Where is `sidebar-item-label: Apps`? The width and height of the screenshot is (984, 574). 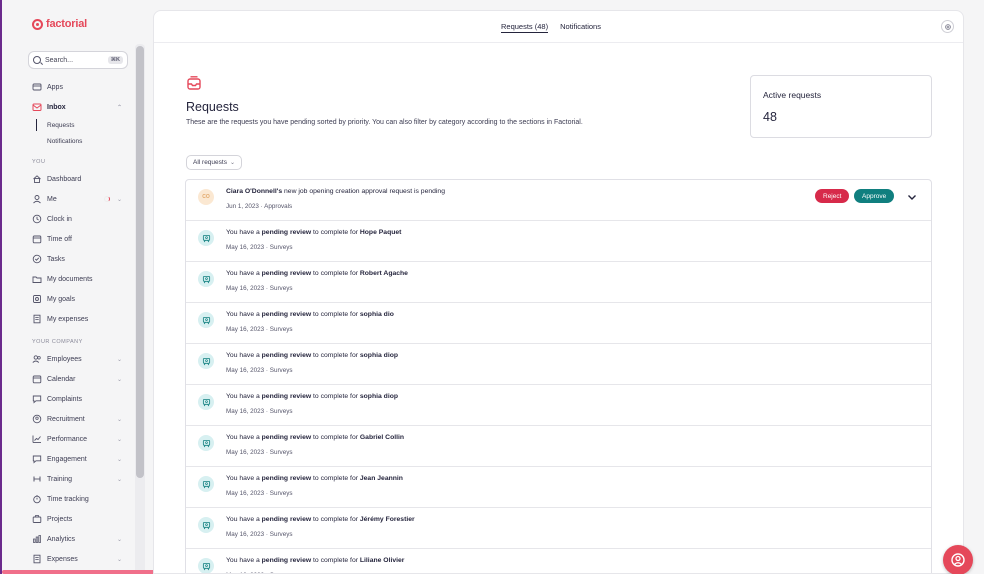 sidebar-item-label: Apps is located at coordinates (55, 87).